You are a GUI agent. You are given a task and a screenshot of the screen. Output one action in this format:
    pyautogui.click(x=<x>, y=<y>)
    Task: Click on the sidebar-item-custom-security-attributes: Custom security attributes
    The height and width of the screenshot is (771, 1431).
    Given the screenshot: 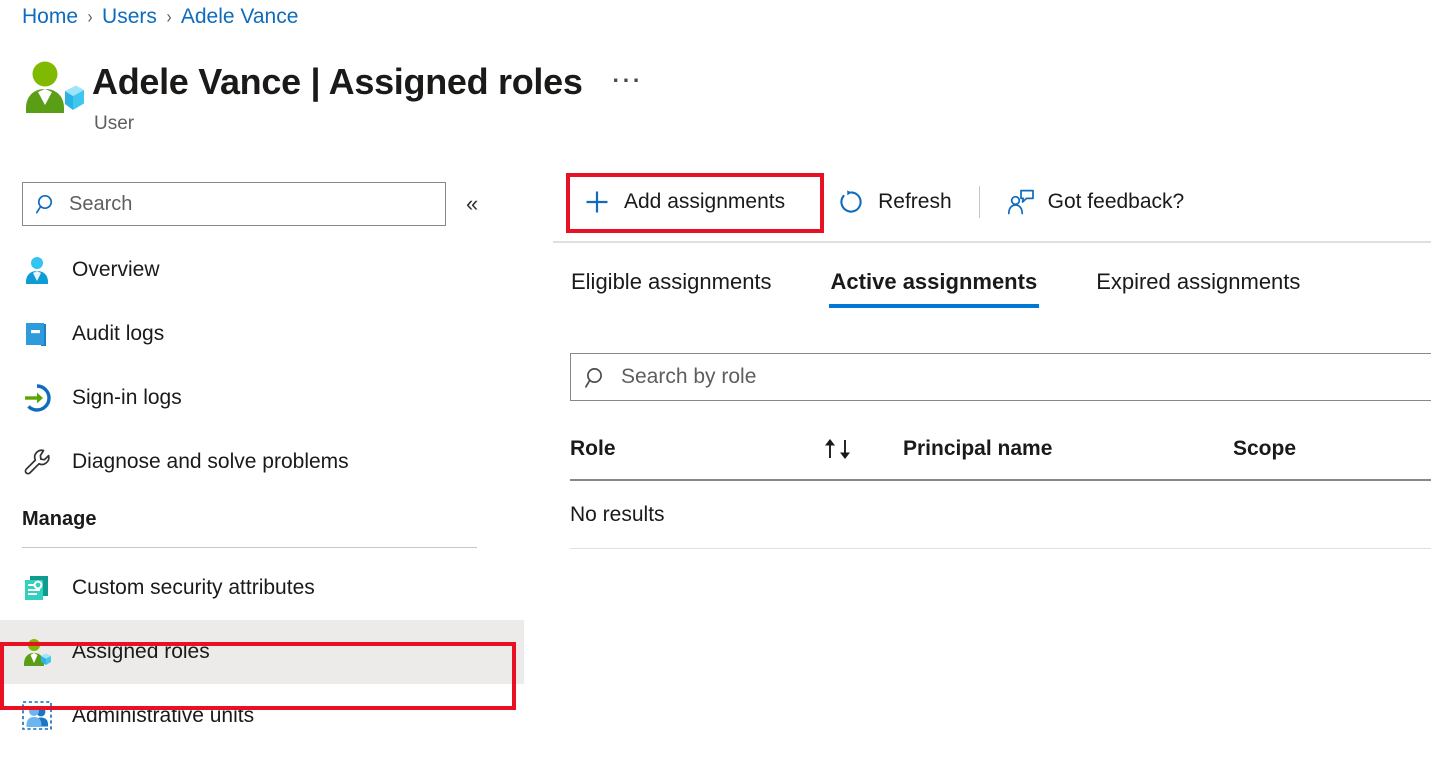 What is the action you would take?
    pyautogui.click(x=262, y=588)
    